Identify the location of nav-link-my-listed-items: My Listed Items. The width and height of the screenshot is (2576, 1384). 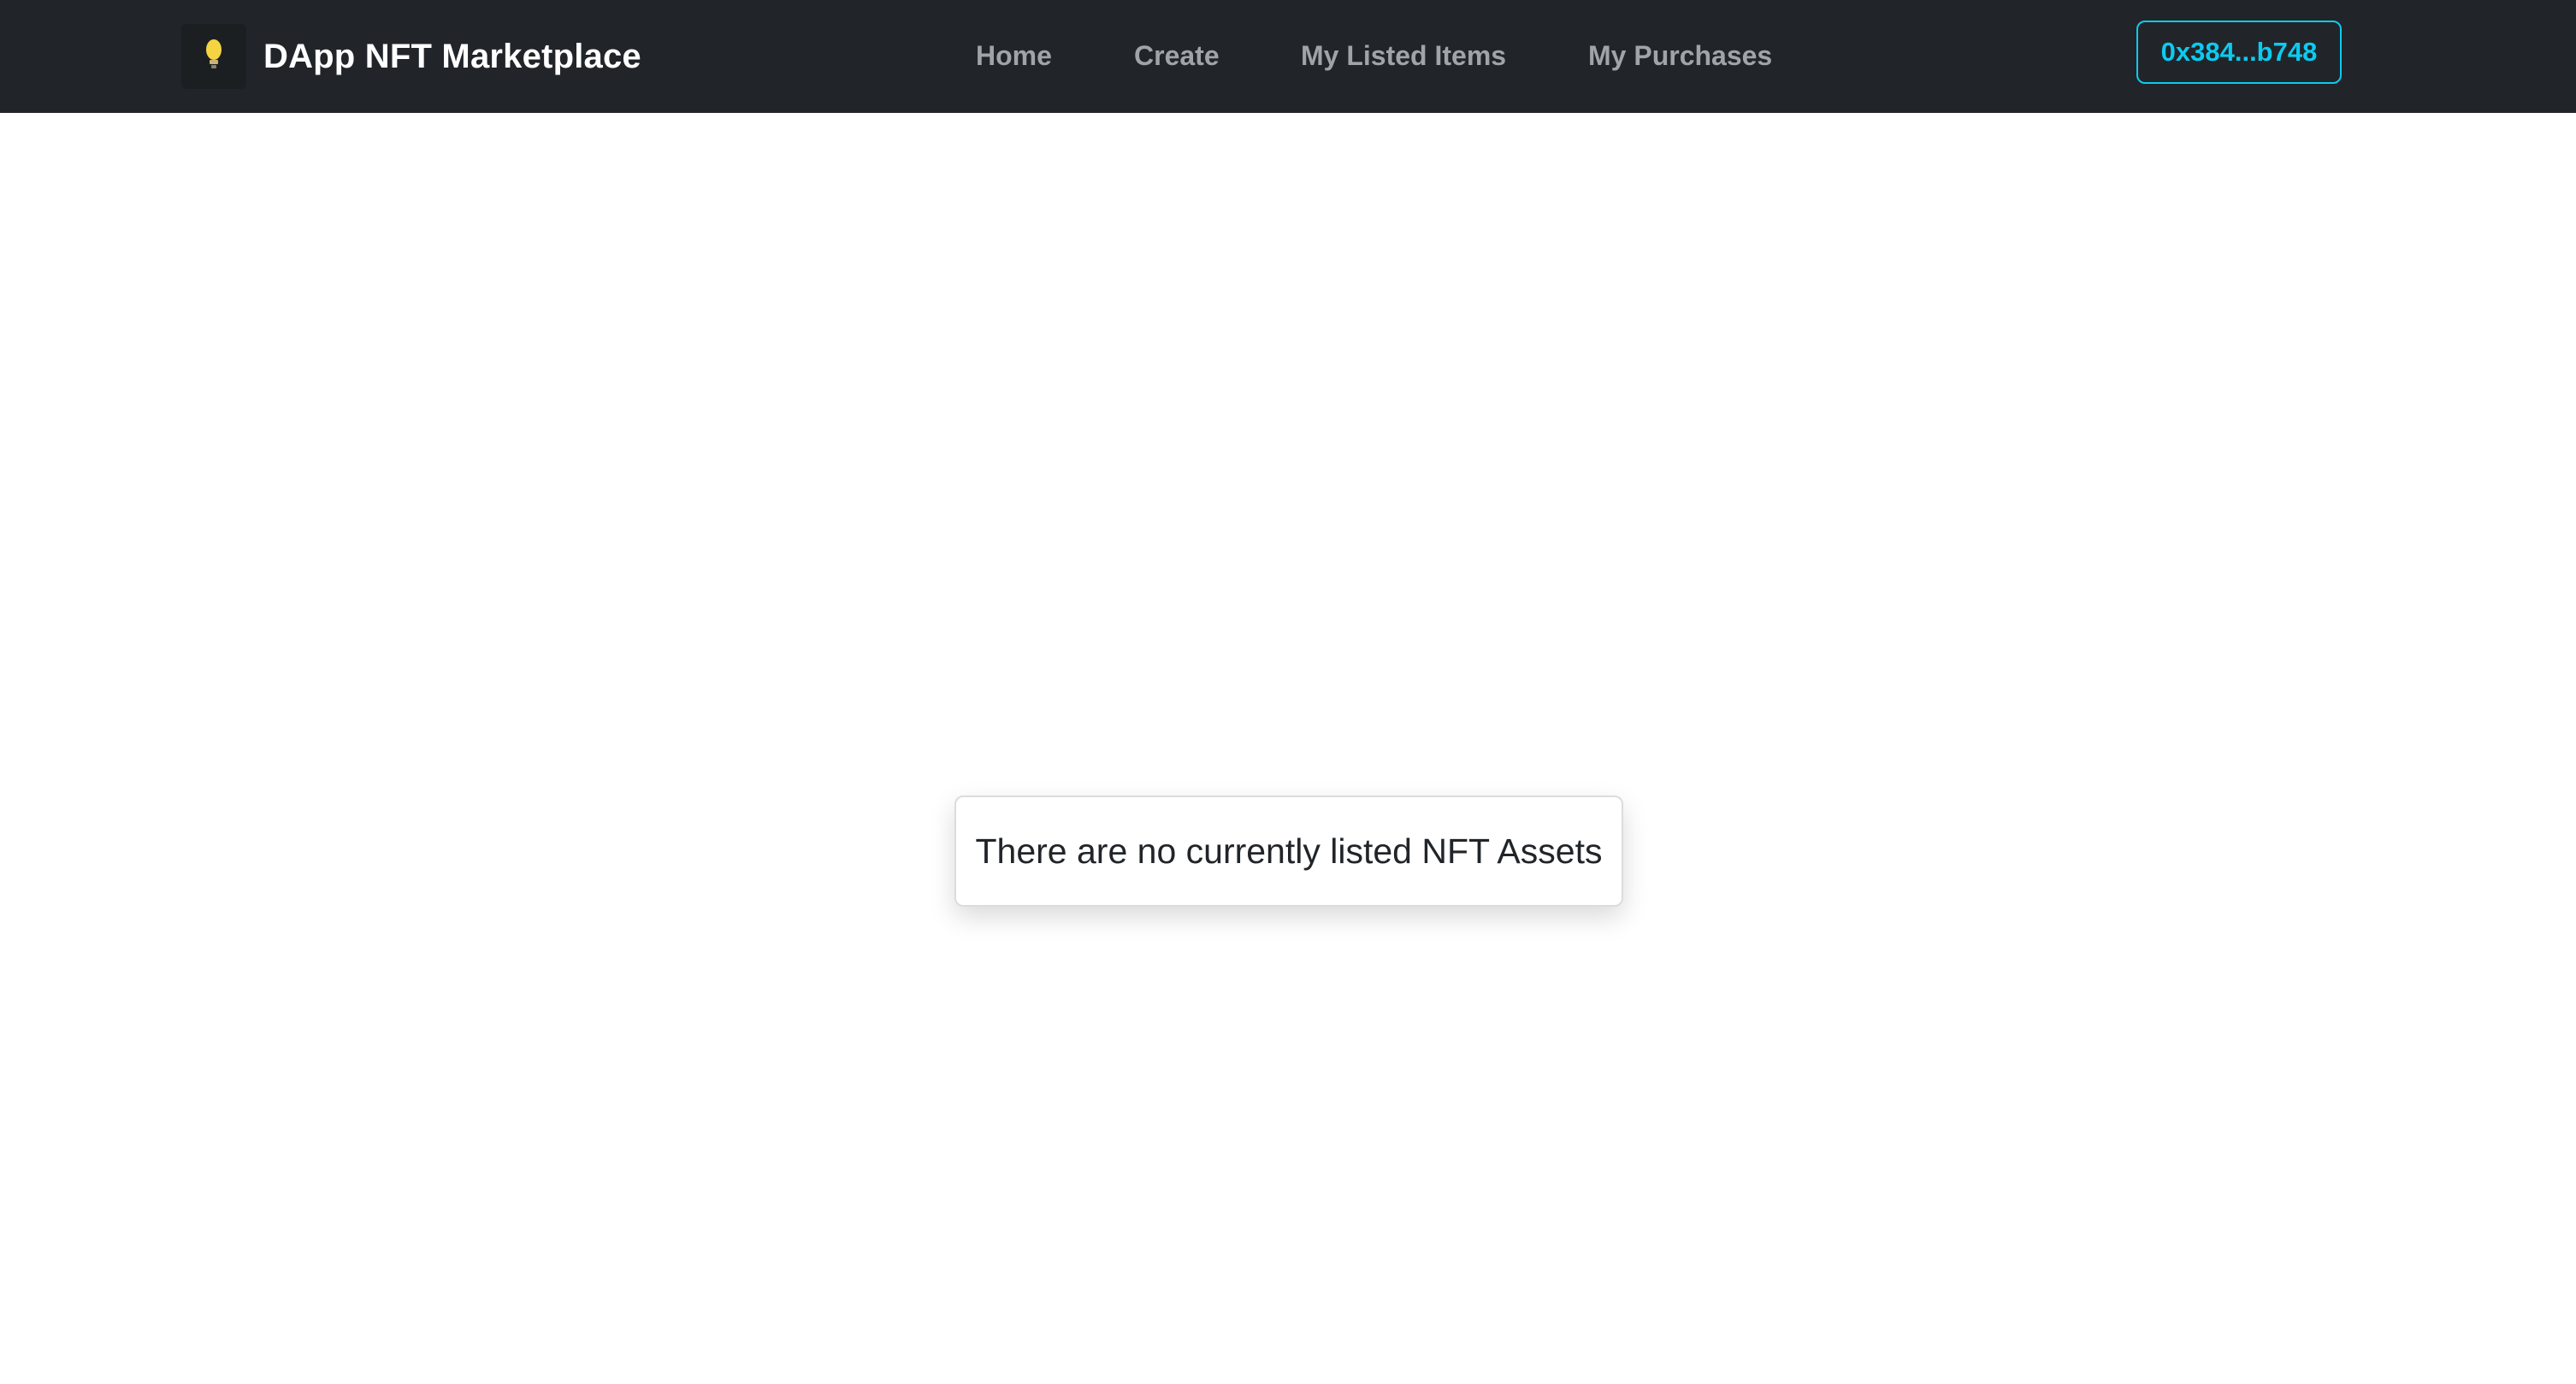
(1403, 55).